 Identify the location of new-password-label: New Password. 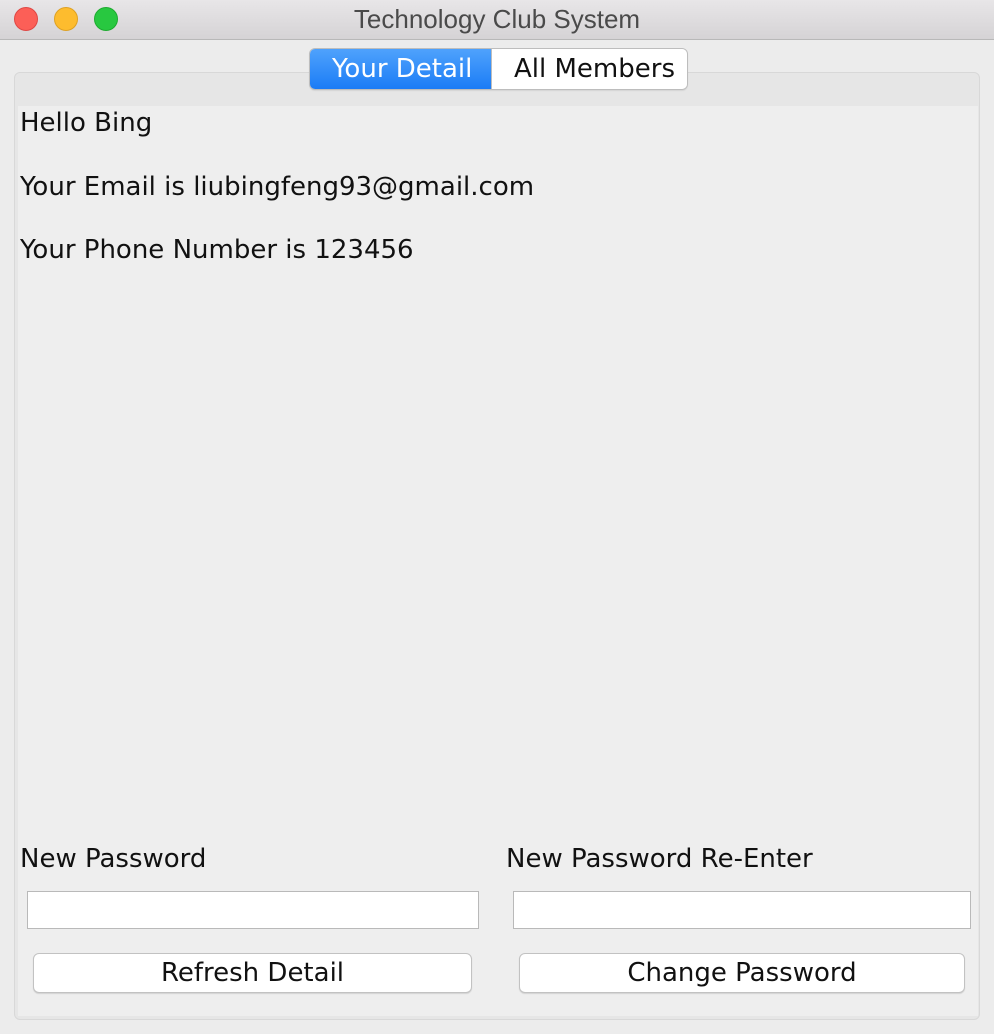
(113, 859).